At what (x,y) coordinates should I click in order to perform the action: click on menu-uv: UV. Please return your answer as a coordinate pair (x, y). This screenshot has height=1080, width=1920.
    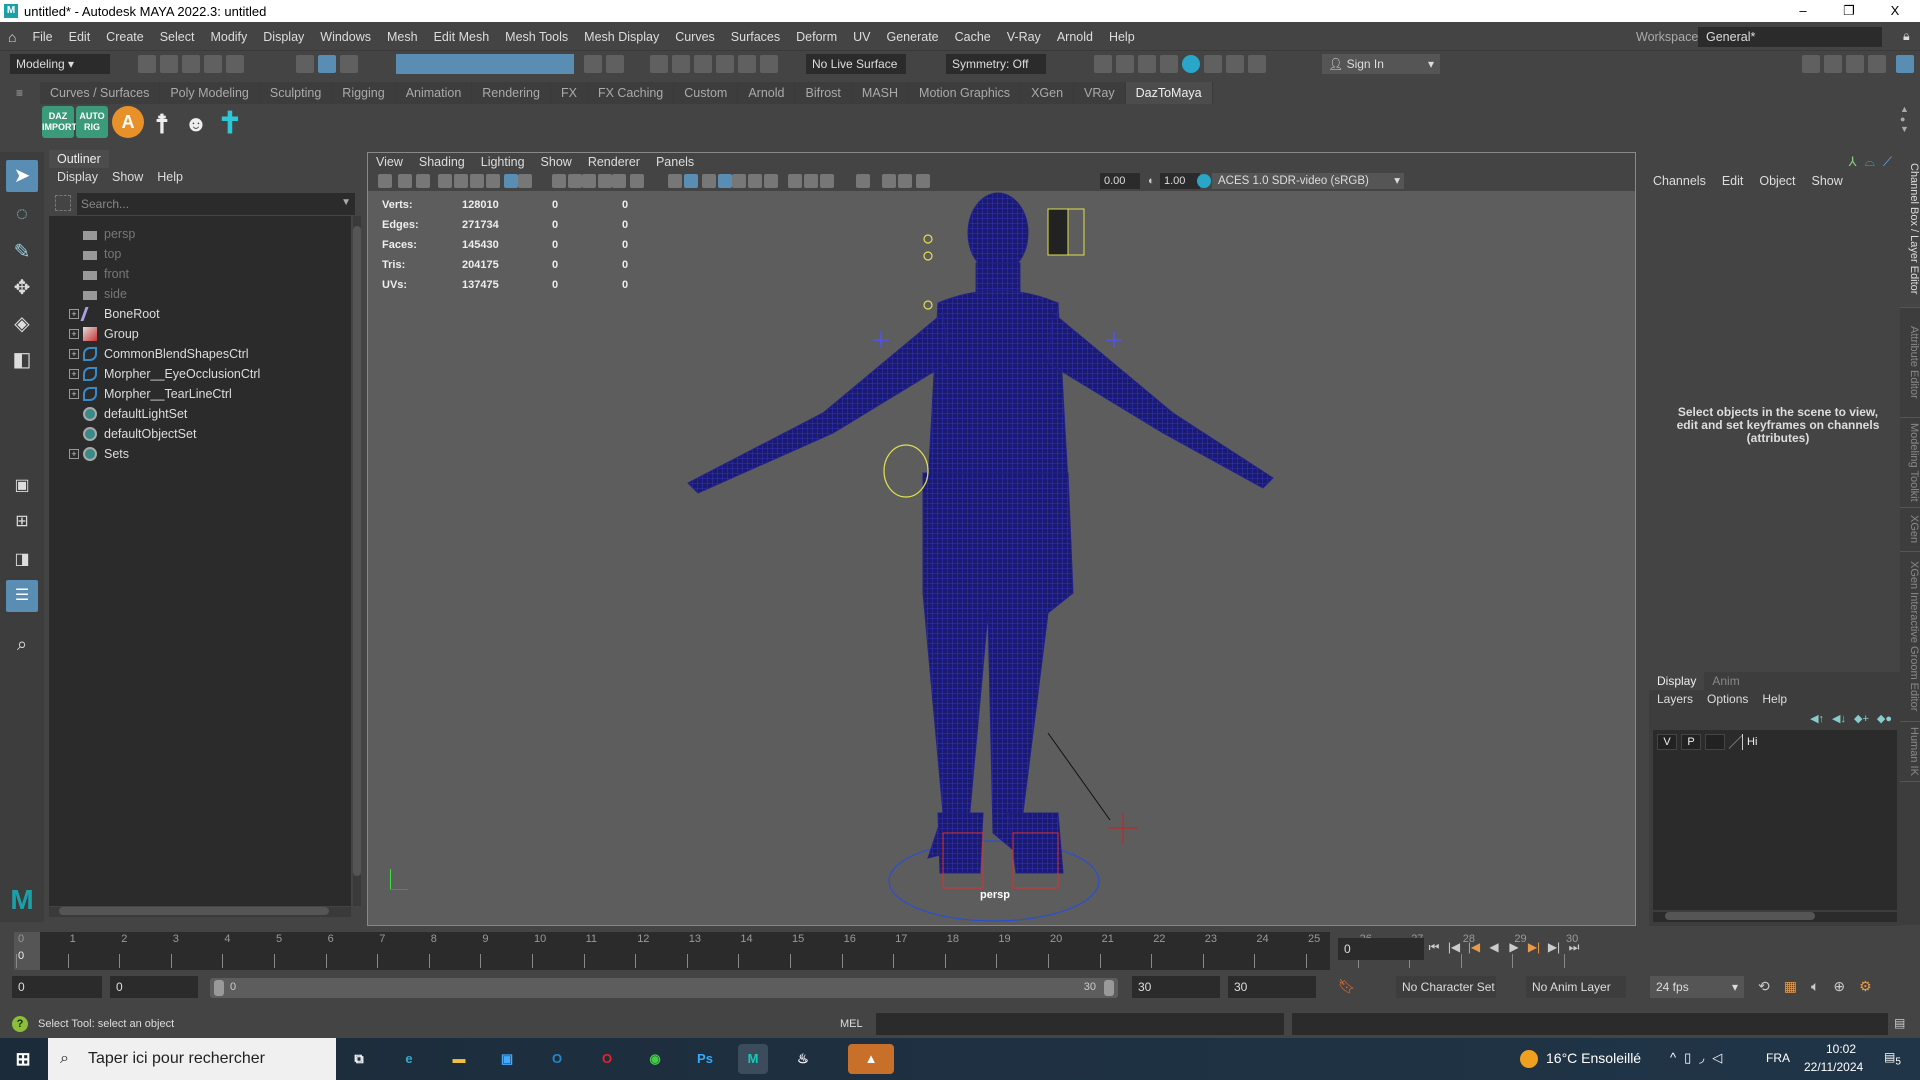
    Looking at the image, I should click on (861, 37).